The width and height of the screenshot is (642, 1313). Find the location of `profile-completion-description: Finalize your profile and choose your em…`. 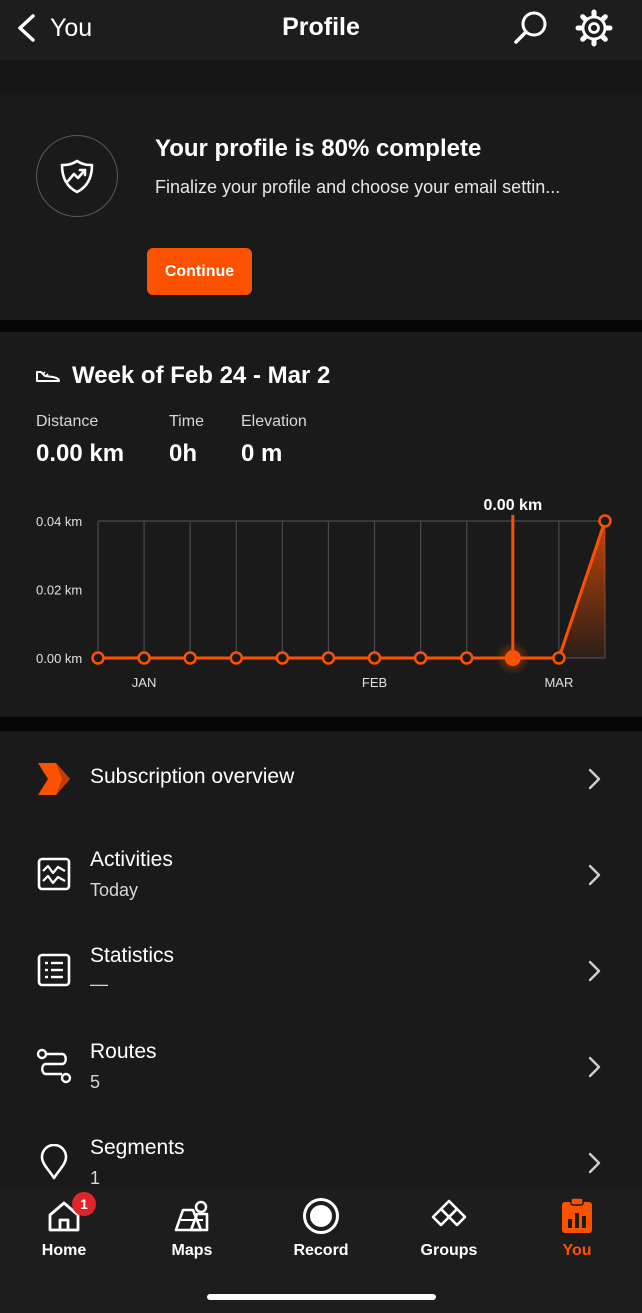

profile-completion-description: Finalize your profile and choose your em… is located at coordinates (358, 187).